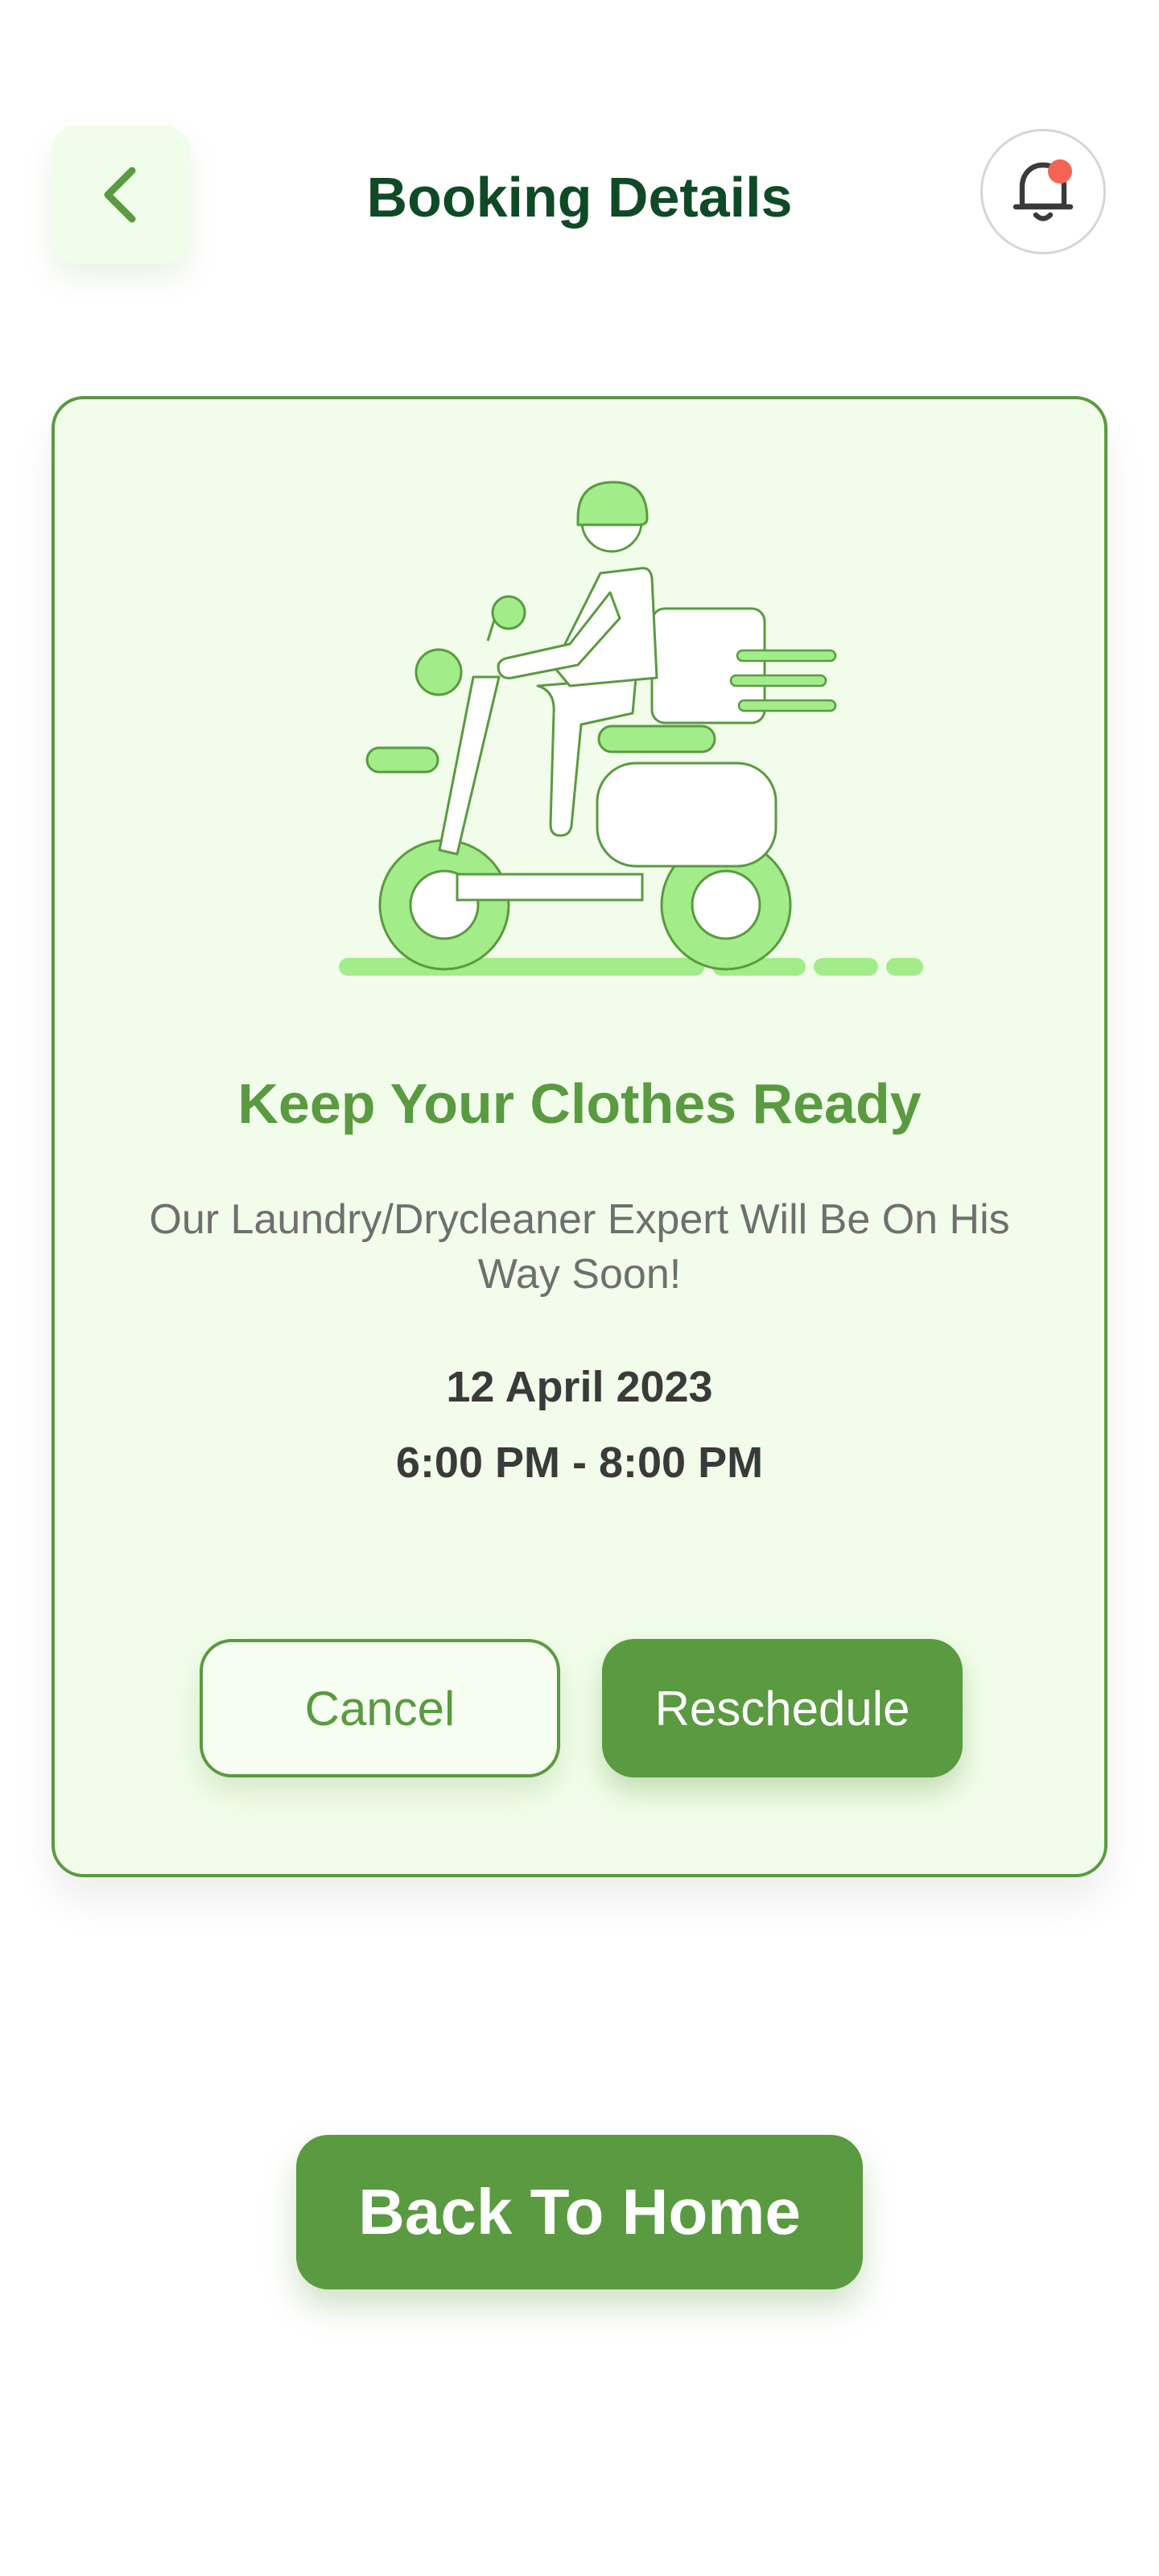 The width and height of the screenshot is (1159, 2576). Describe the element at coordinates (631, 728) in the screenshot. I see `delivery-scooter-illustration` at that location.